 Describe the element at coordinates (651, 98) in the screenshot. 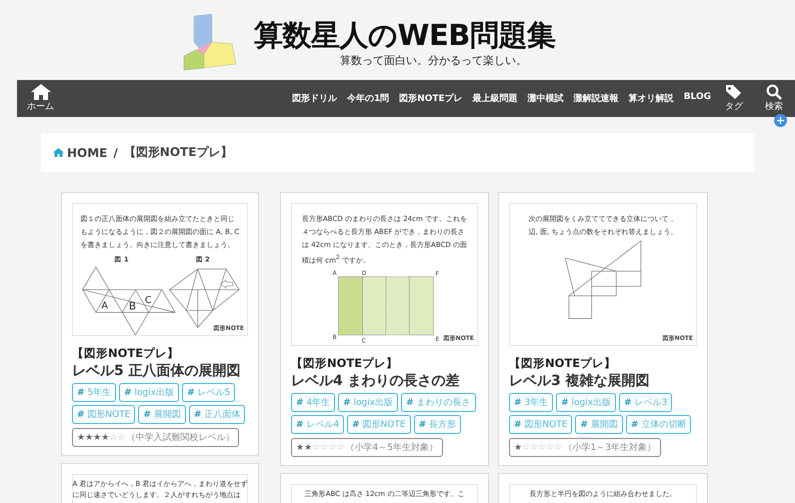

I see `nav-link: 算オリ解説` at that location.